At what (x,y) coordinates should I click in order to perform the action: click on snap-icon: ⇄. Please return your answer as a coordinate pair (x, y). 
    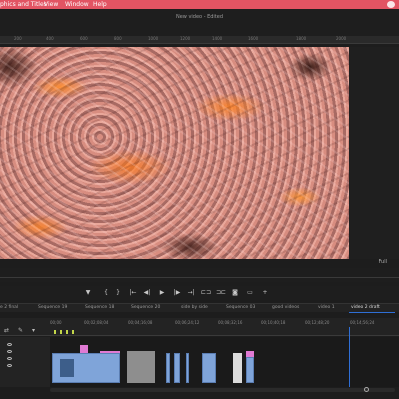
    Looking at the image, I should click on (6, 330).